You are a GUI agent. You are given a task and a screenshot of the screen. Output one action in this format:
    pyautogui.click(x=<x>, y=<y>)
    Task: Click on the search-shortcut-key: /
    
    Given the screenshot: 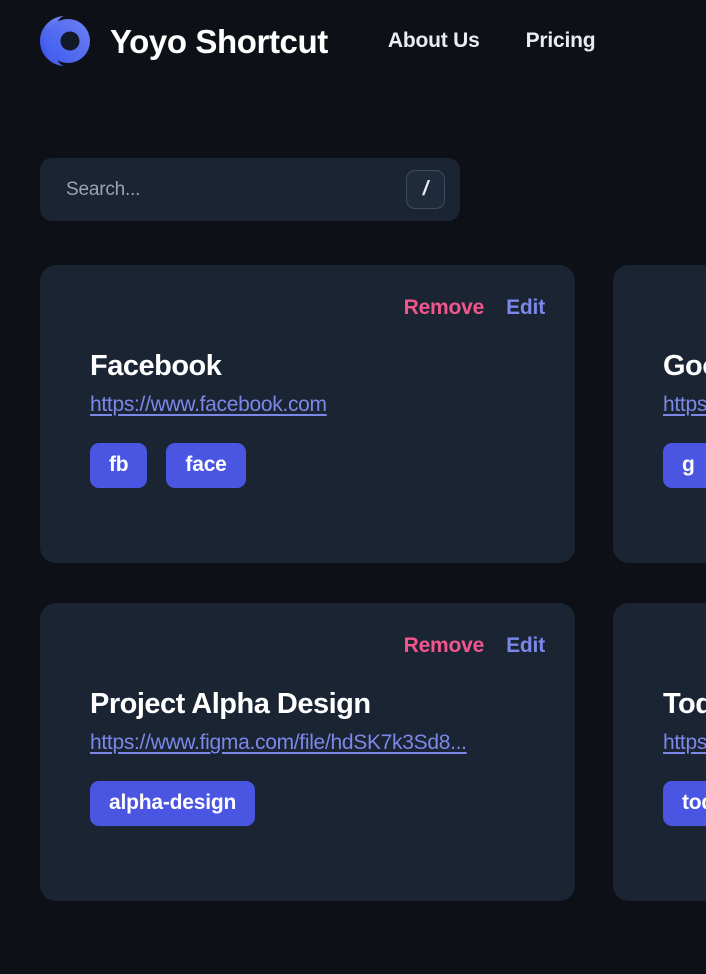 What is the action you would take?
    pyautogui.click(x=425, y=189)
    